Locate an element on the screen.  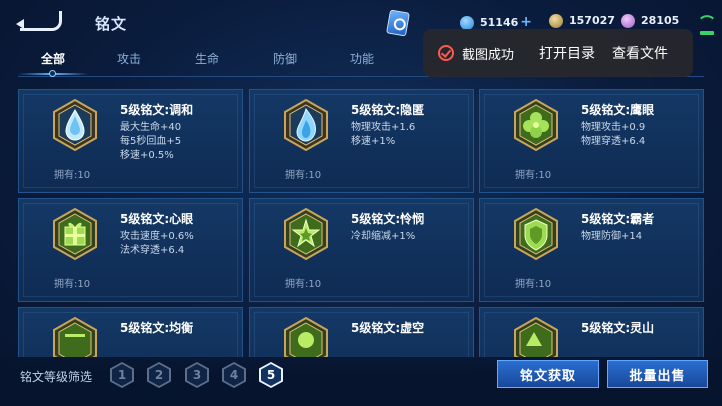
inscription-card: 5级铭文:鹰眼 物理攻击+0.9 物理穿透+6.4 拥有:10 is located at coordinates (591, 141).